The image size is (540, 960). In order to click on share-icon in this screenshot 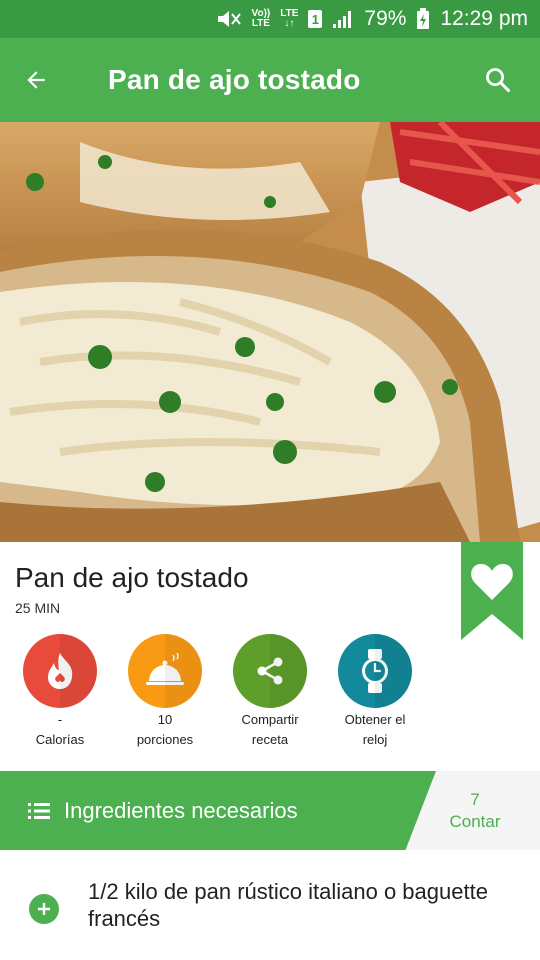, I will do `click(270, 671)`.